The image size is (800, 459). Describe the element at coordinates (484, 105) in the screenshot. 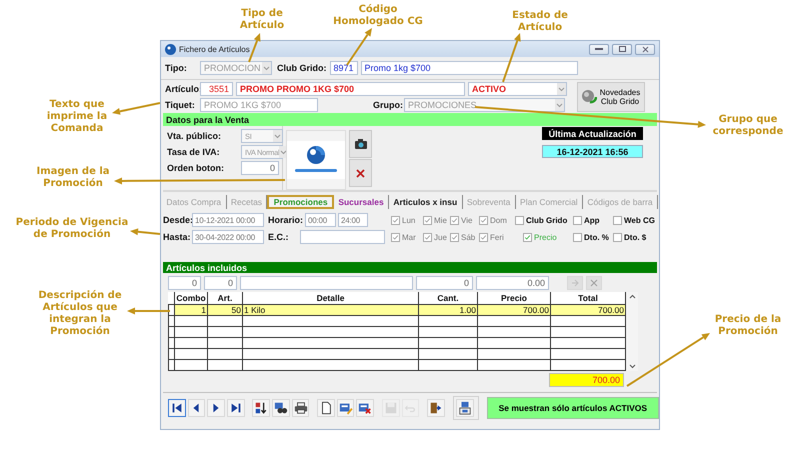

I see `group-dropdown: PROMOCIONES` at that location.